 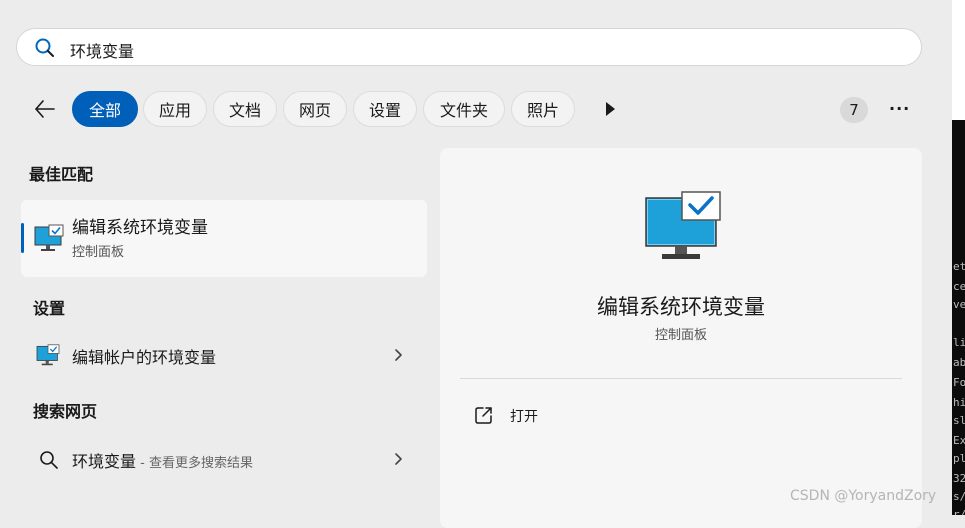 I want to click on tab-label: 设置, so click(x=384, y=110).